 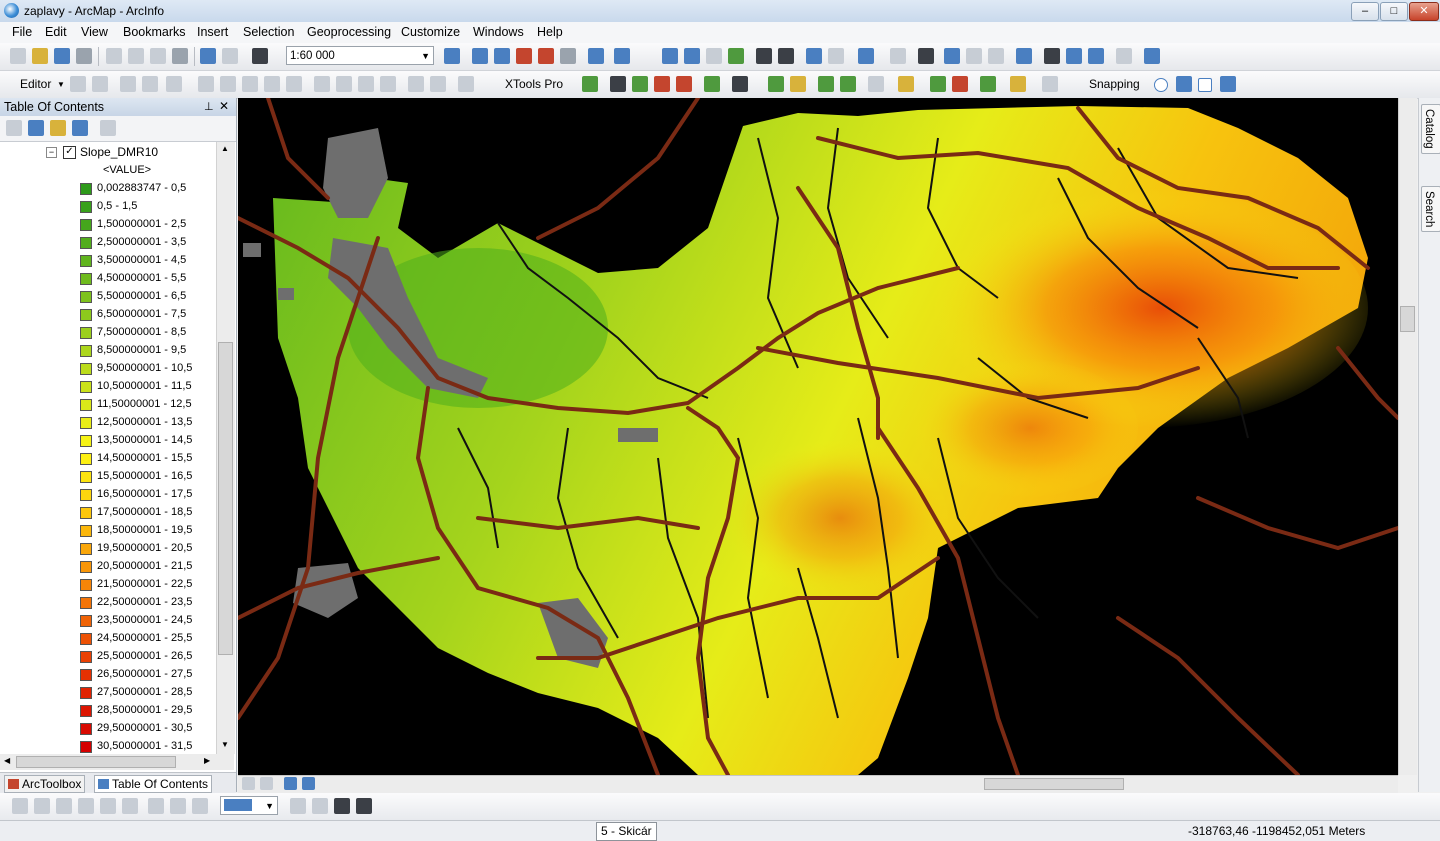 I want to click on data-view-icon, so click(x=248, y=783).